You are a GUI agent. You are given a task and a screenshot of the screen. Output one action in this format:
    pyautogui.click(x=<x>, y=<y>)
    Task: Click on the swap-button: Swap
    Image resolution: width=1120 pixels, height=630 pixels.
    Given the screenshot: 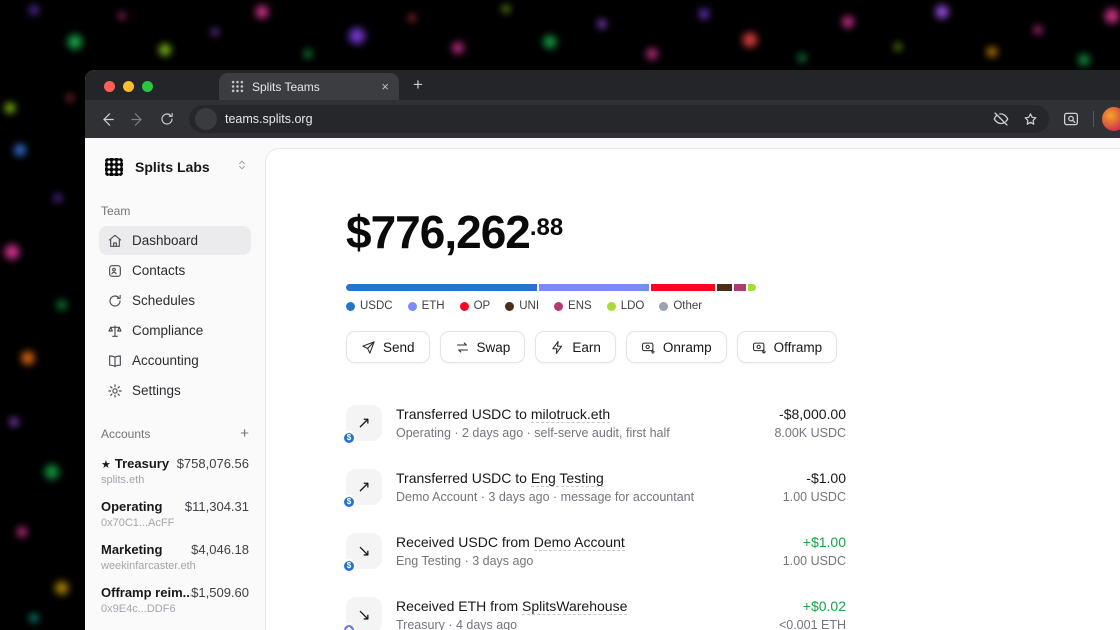 What is the action you would take?
    pyautogui.click(x=482, y=347)
    